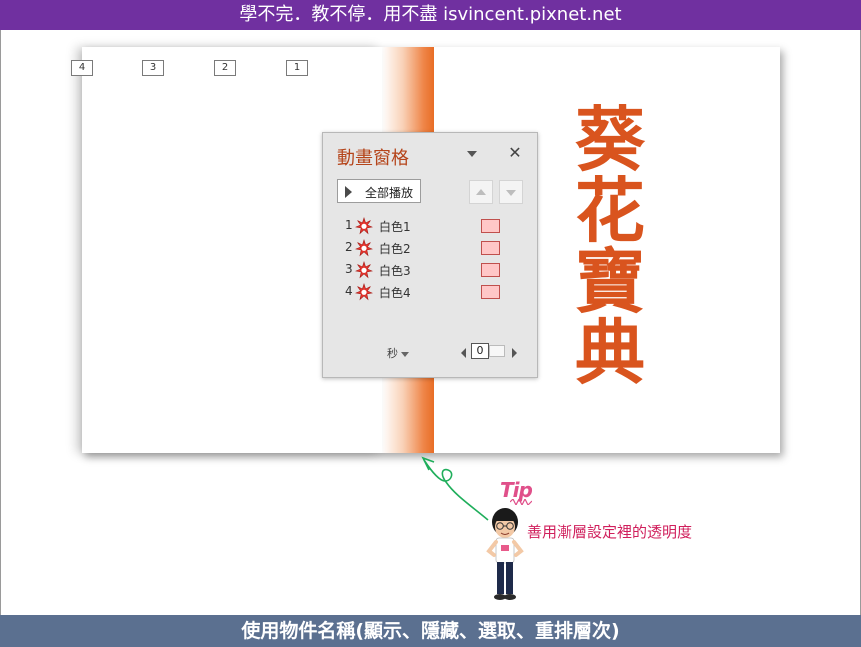  I want to click on bottom-banner: 使用物件名稱(顯示、隱藏、選取、重排層次), so click(430, 631).